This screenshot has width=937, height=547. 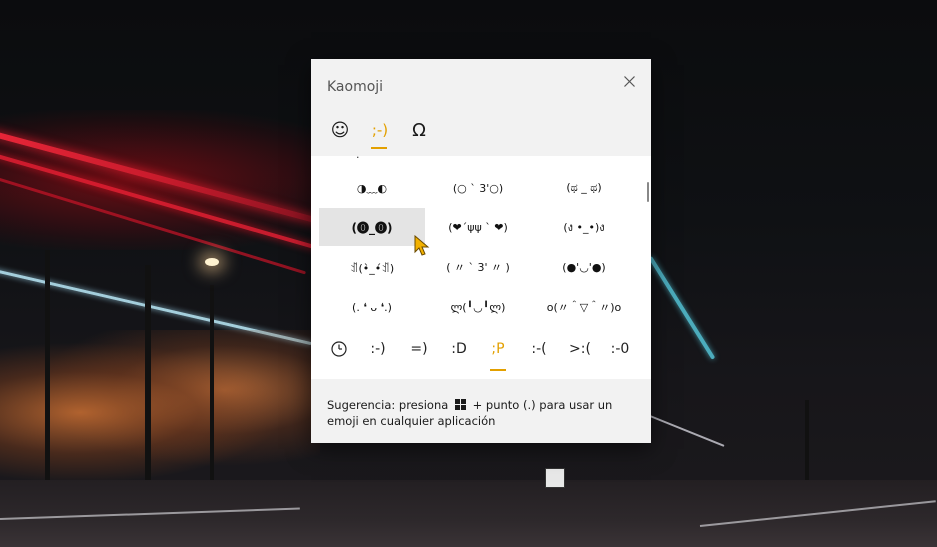 What do you see at coordinates (212, 262) in the screenshot?
I see `street-lamp` at bounding box center [212, 262].